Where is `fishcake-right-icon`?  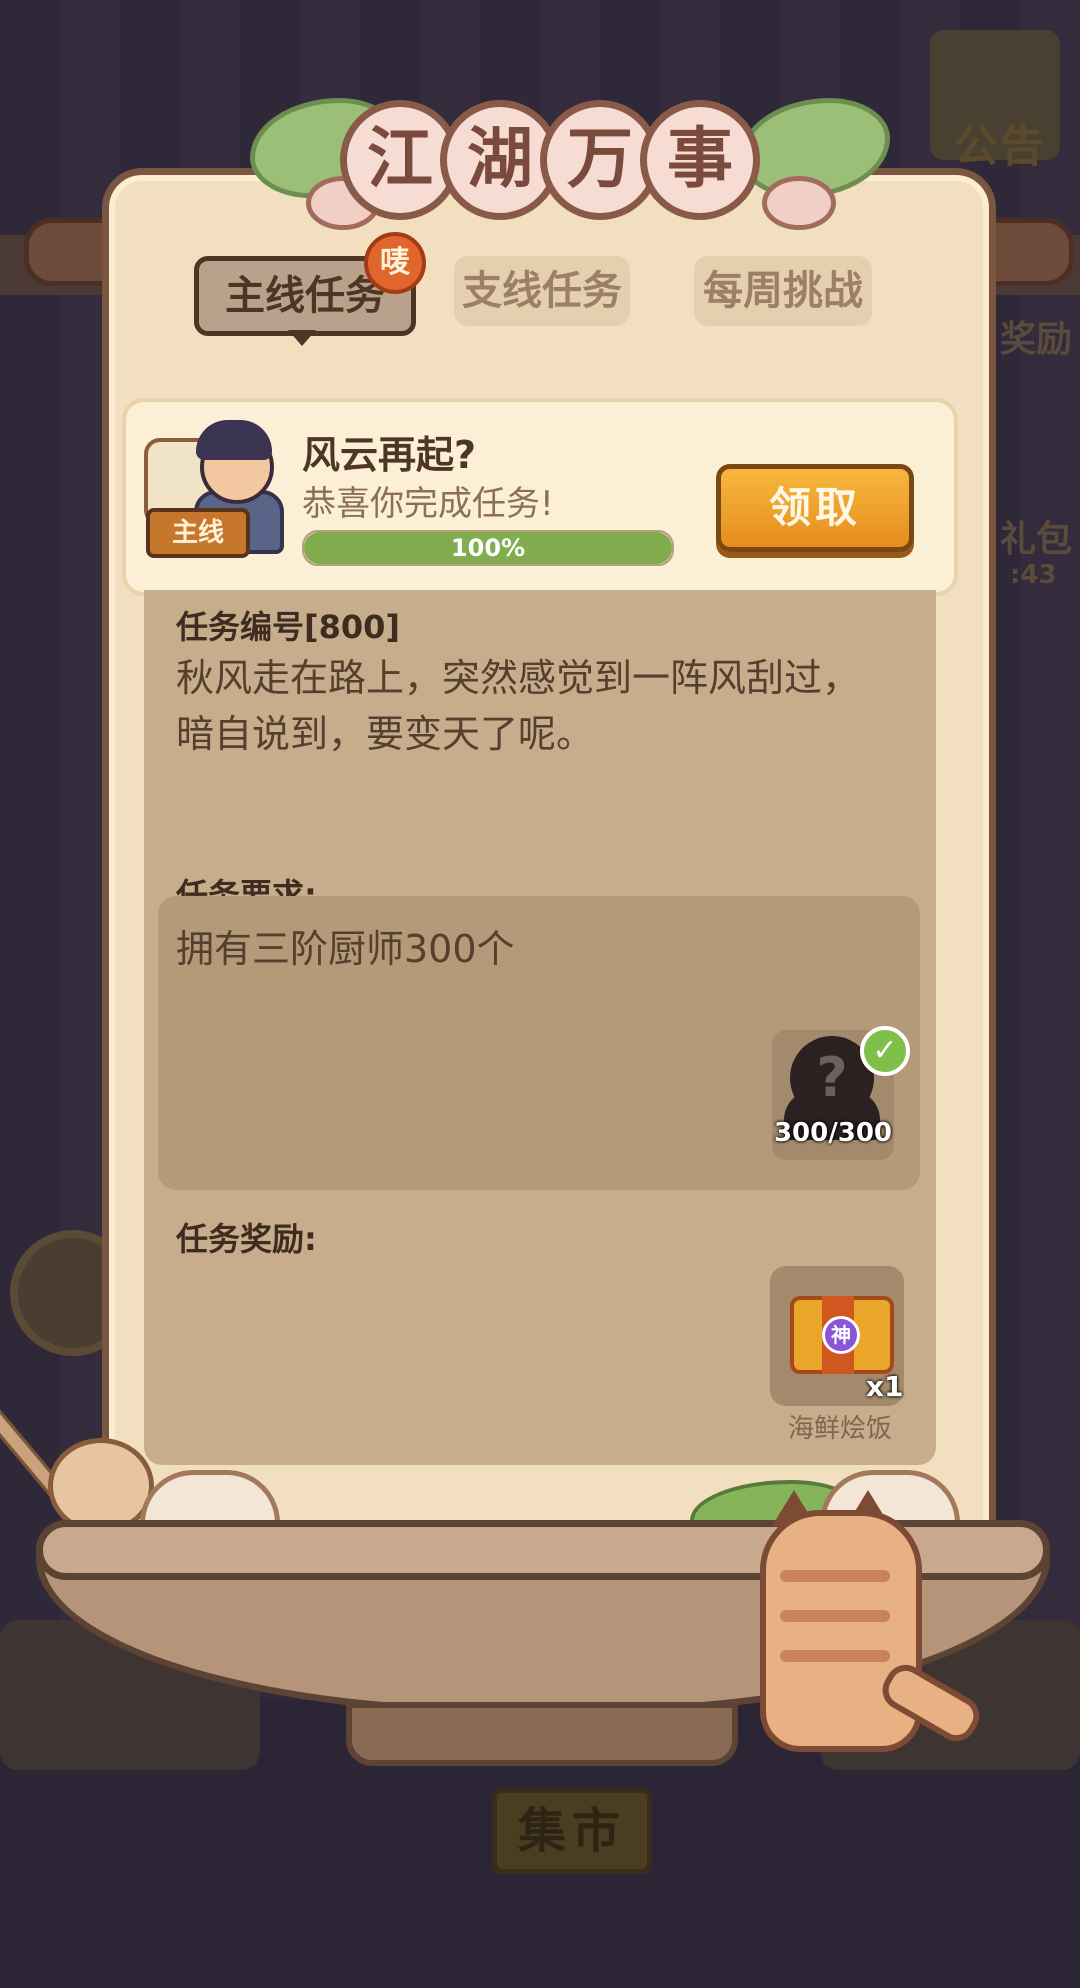 fishcake-right-icon is located at coordinates (799, 203).